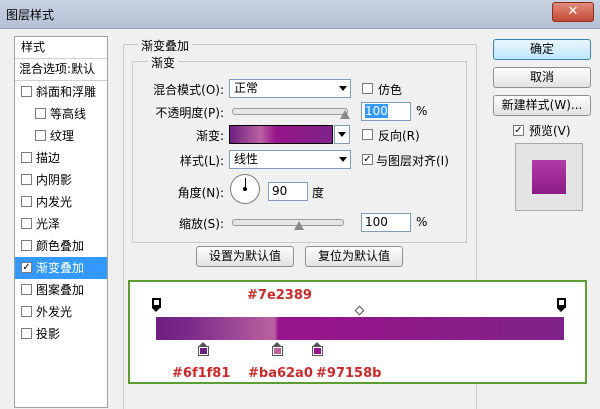 This screenshot has height=409, width=600. What do you see at coordinates (290, 88) in the screenshot?
I see `blend-mode-select: 正常` at bounding box center [290, 88].